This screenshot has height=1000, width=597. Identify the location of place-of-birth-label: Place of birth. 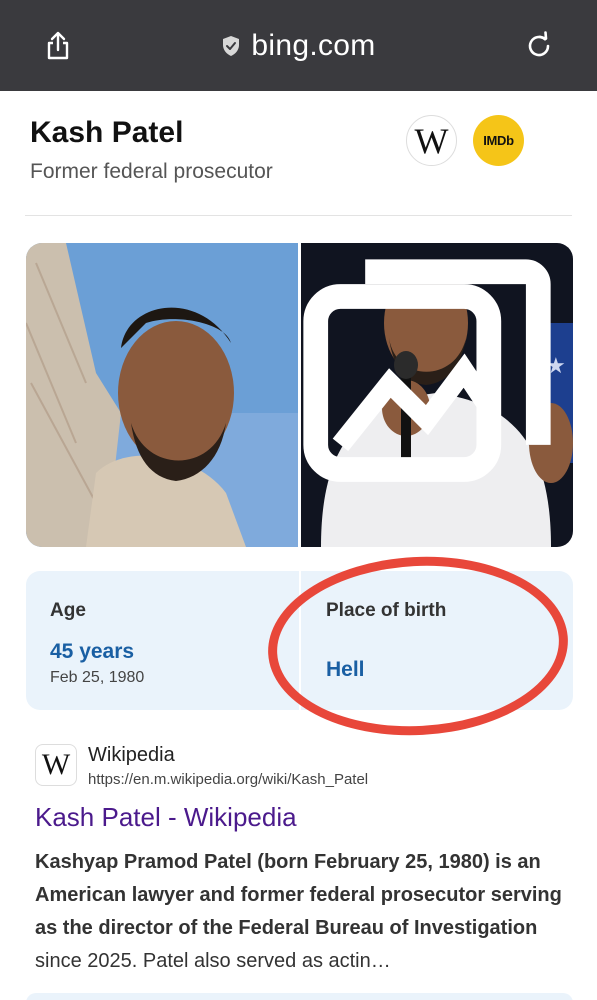
(386, 610).